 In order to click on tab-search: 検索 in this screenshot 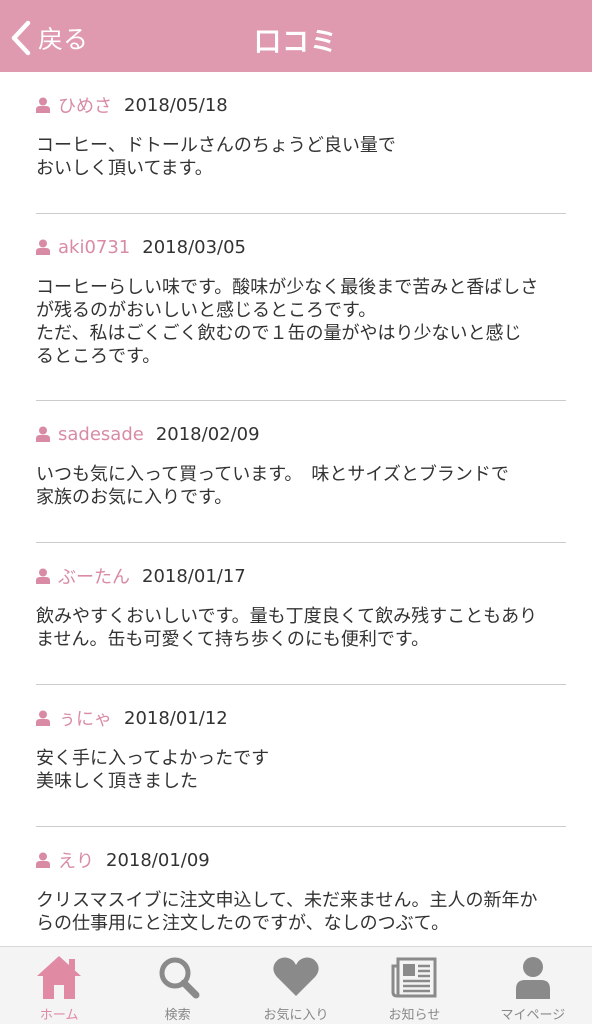, I will do `click(177, 985)`.